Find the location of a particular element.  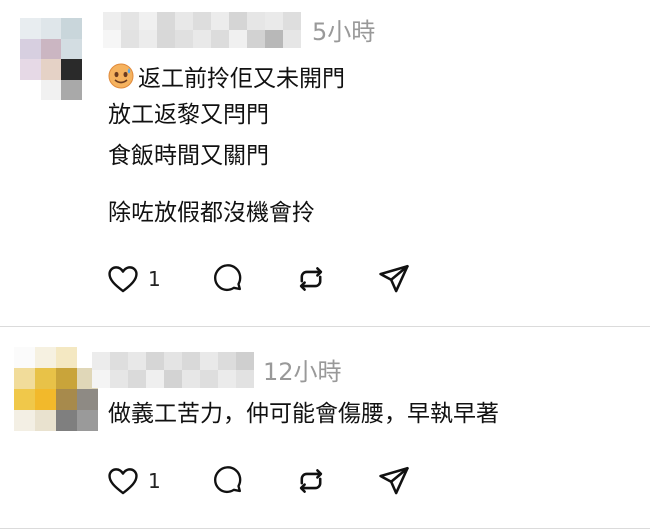

comment-text-line-3: 食飯時間又關門 is located at coordinates (188, 156).